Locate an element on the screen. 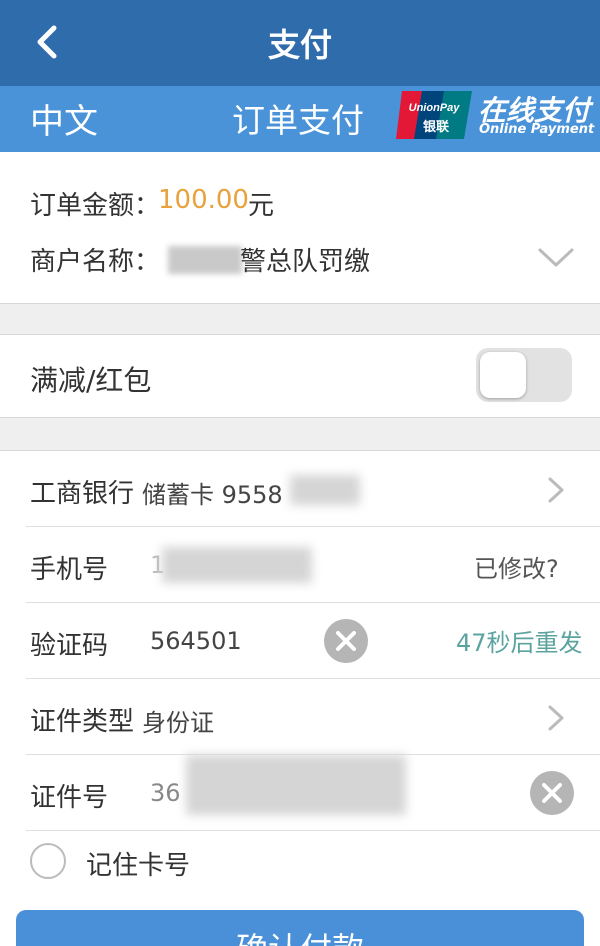 The width and height of the screenshot is (600, 946). order-amount-label: 订单金额： is located at coordinates (95, 206).